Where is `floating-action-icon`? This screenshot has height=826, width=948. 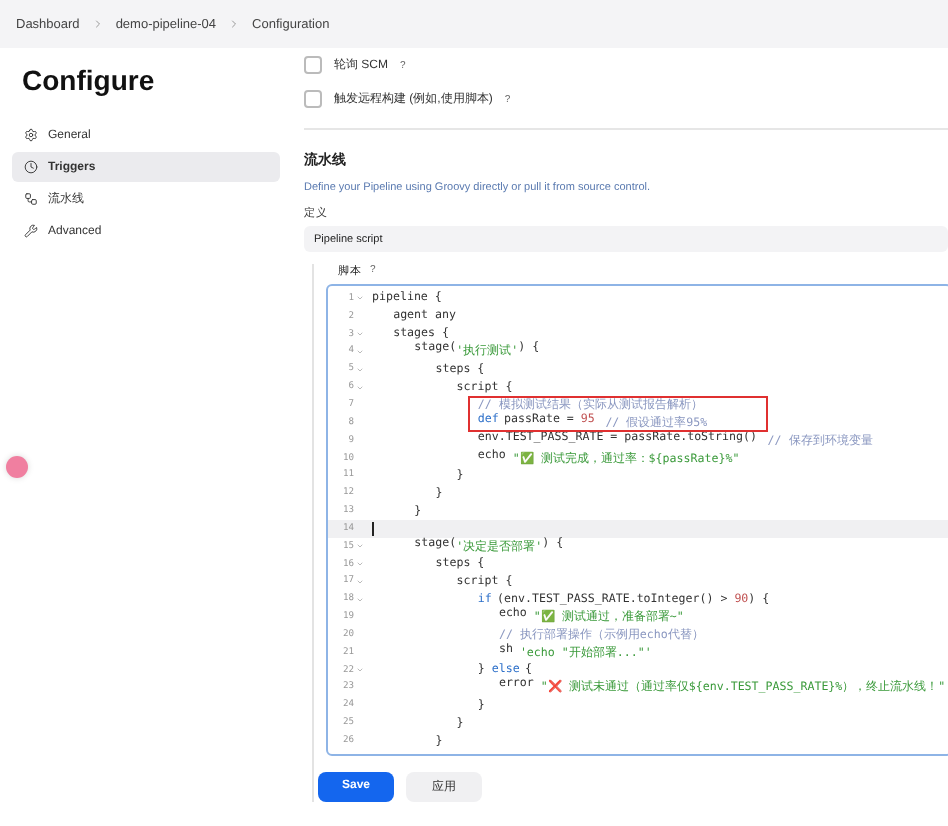 floating-action-icon is located at coordinates (17, 467).